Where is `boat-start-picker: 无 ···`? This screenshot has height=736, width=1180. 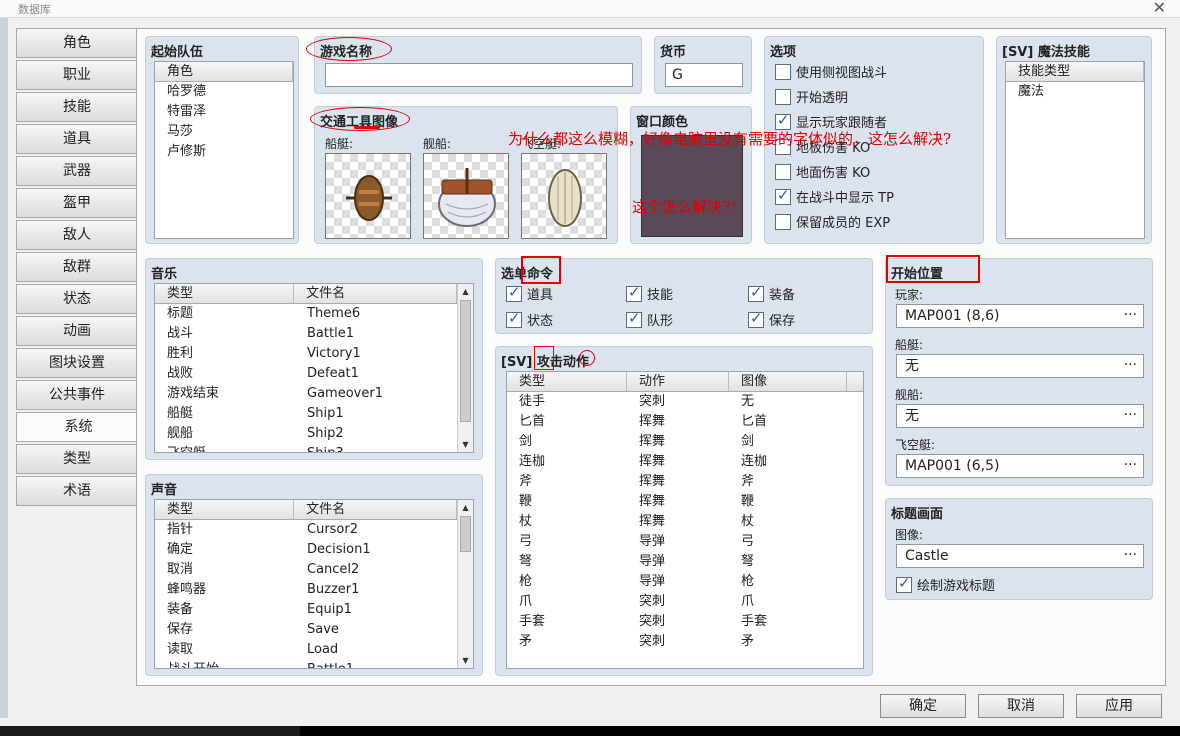
boat-start-picker: 无 ··· is located at coordinates (1020, 366).